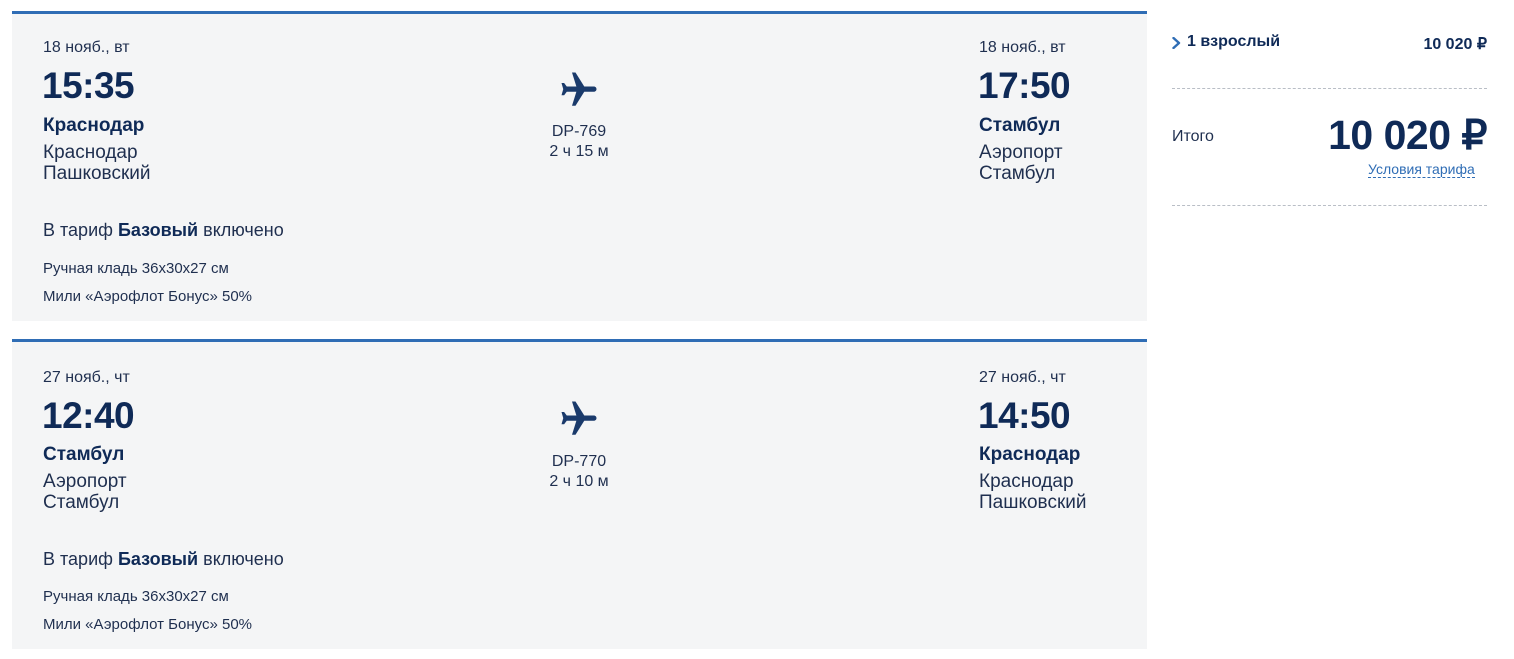  What do you see at coordinates (84, 454) in the screenshot?
I see `departure-city: Стамбул` at bounding box center [84, 454].